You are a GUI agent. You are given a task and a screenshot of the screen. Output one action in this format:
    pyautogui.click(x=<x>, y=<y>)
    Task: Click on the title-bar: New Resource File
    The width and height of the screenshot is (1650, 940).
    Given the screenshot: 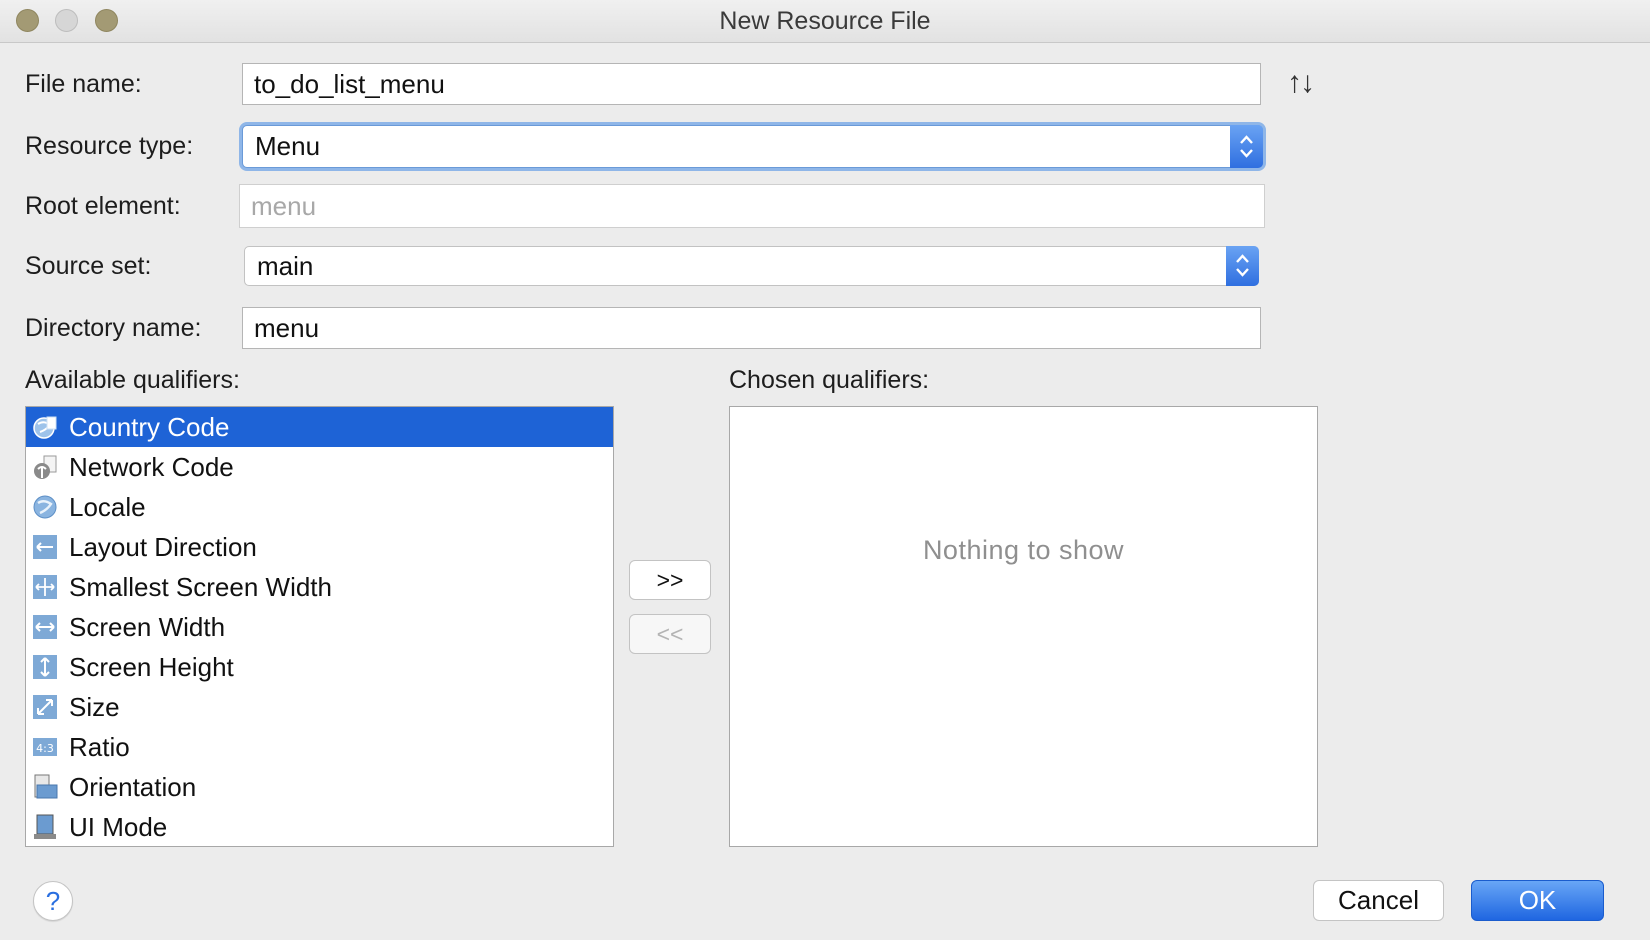 What is the action you would take?
    pyautogui.click(x=825, y=21)
    